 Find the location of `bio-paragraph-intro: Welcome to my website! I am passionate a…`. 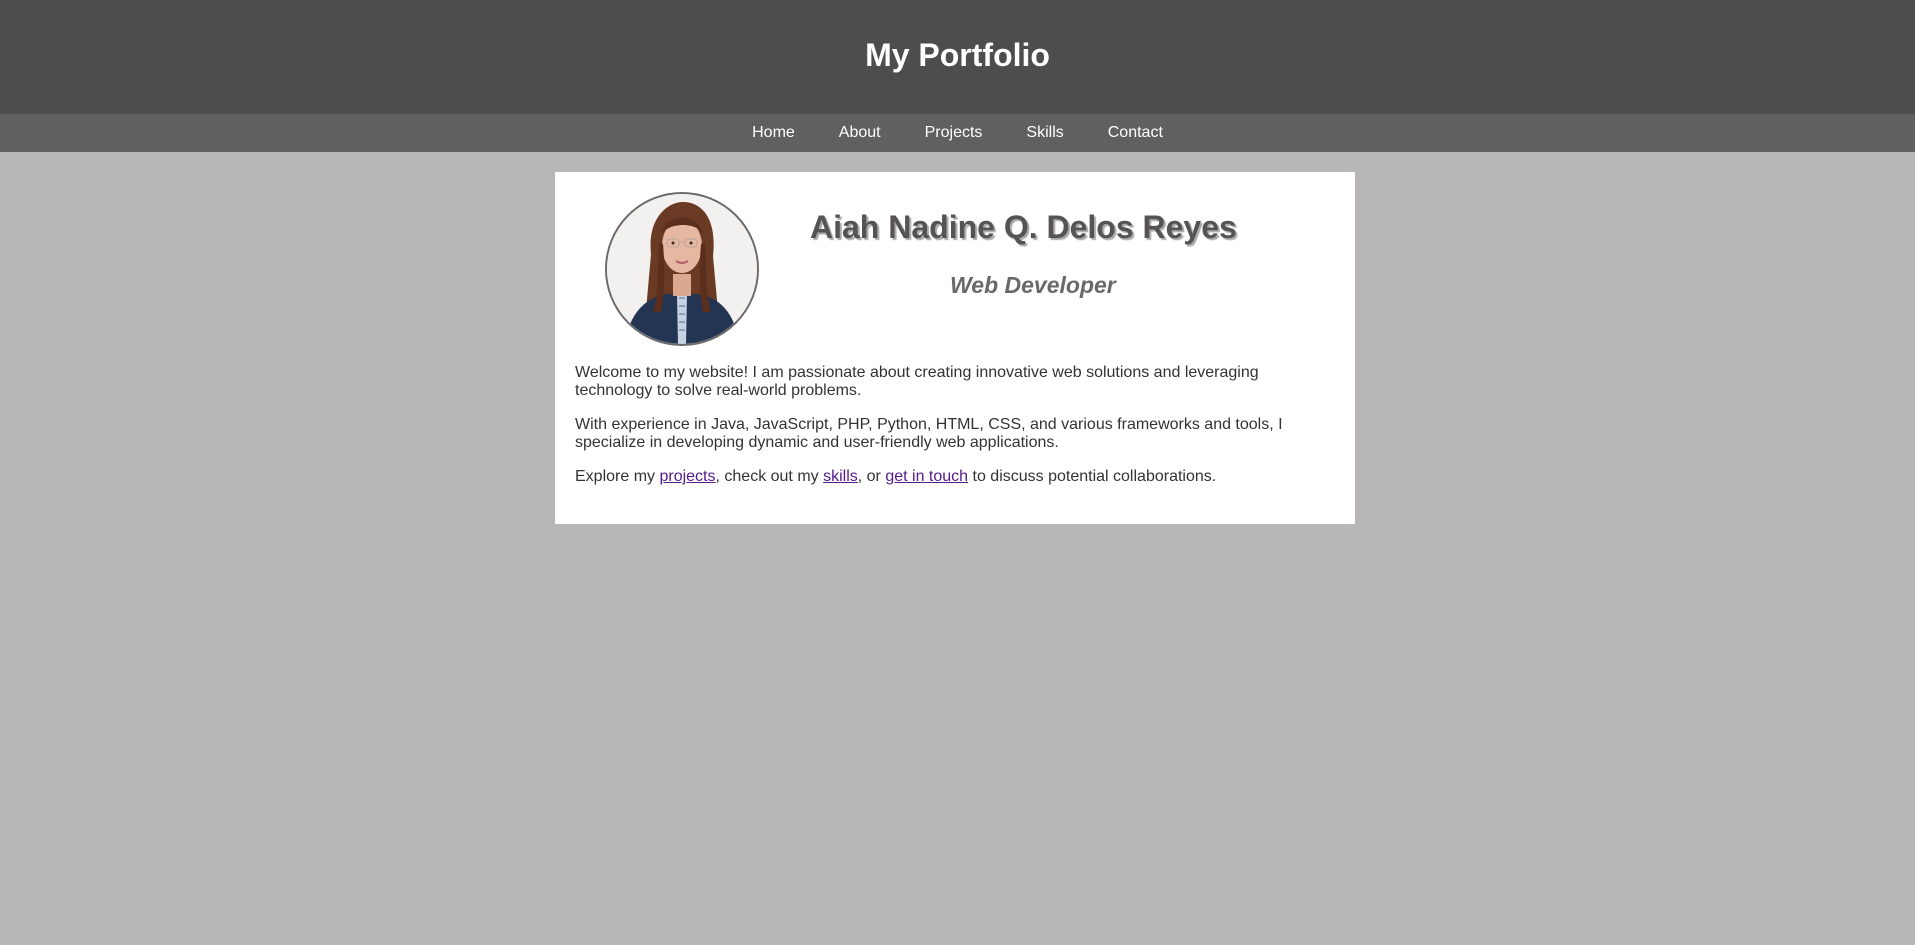

bio-paragraph-intro: Welcome to my website! I am passionate a… is located at coordinates (917, 381).